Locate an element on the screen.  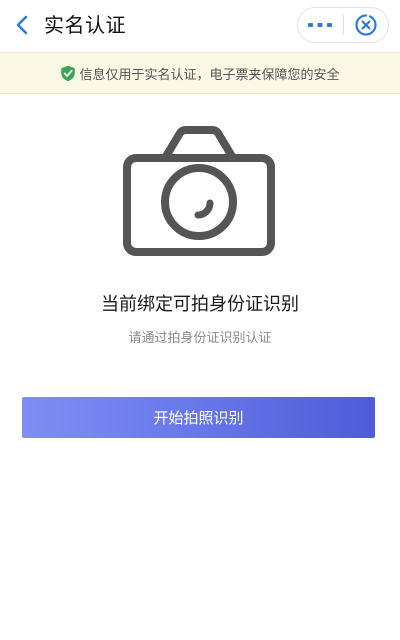
more-dots-icon is located at coordinates (320, 25).